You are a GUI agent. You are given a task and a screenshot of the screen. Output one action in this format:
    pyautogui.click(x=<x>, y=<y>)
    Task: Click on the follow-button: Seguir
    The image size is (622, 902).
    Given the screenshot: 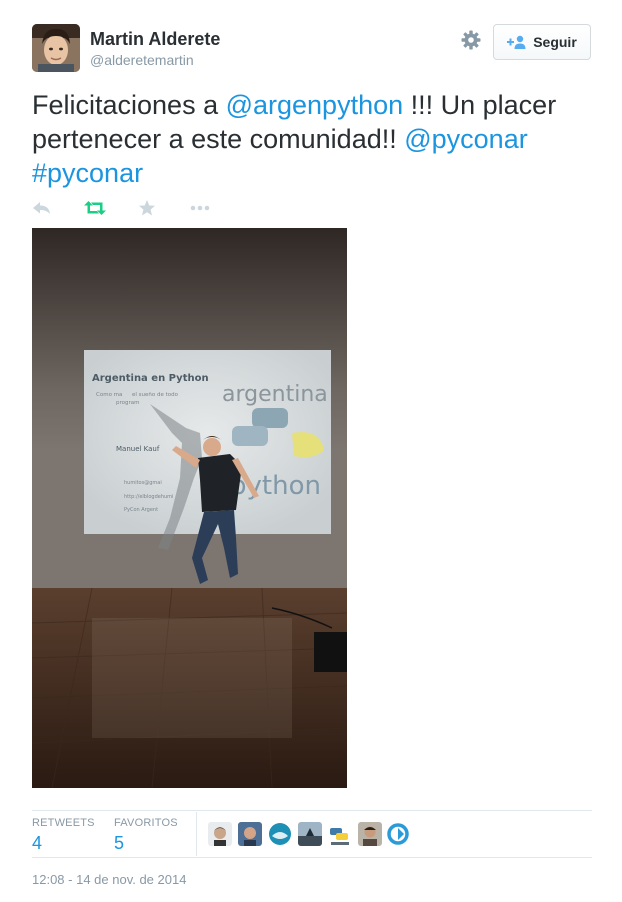 What is the action you would take?
    pyautogui.click(x=542, y=42)
    